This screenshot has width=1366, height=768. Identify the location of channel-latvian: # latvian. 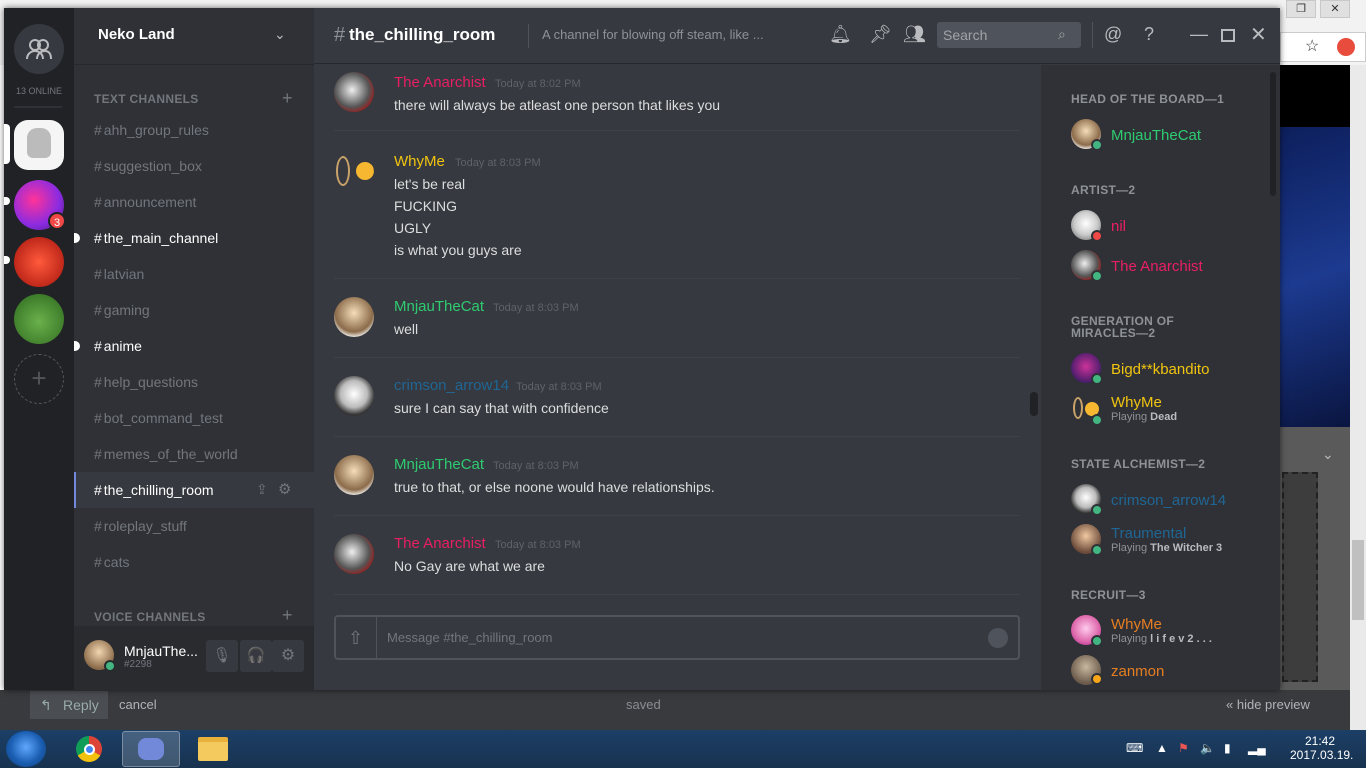
(119, 274).